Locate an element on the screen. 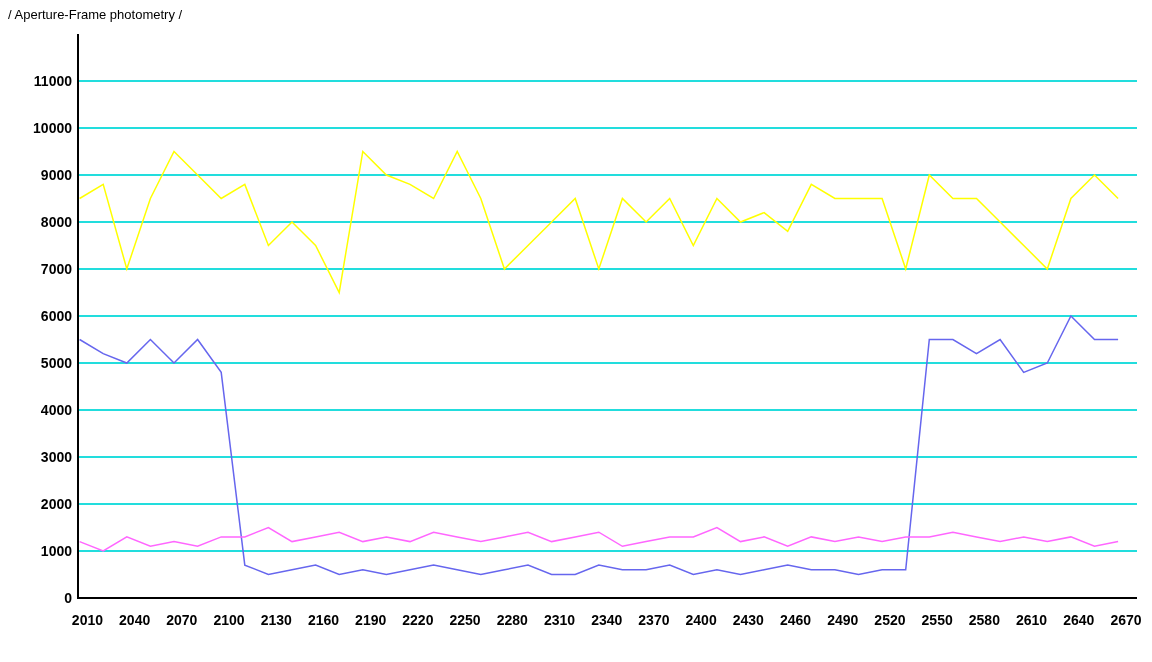 This screenshot has height=662, width=1152. x-tick-label: 2520 is located at coordinates (890, 620).